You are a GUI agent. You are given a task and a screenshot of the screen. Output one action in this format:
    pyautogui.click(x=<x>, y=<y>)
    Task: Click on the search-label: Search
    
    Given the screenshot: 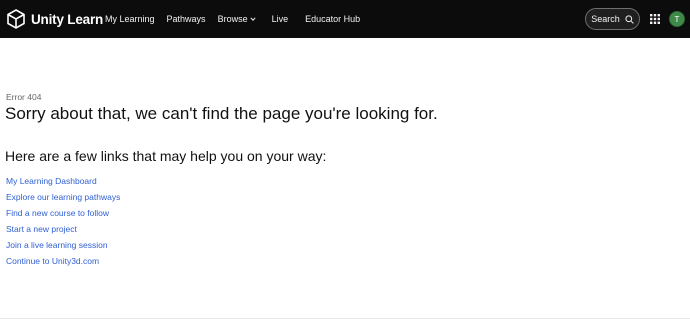 What is the action you would take?
    pyautogui.click(x=605, y=19)
    